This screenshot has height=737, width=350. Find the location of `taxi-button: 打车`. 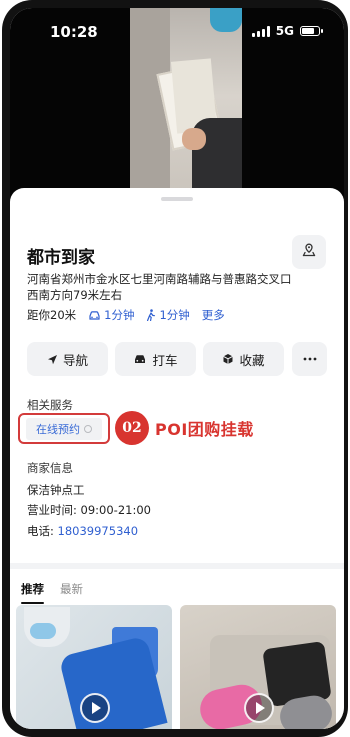

taxi-button: 打车 is located at coordinates (155, 359).